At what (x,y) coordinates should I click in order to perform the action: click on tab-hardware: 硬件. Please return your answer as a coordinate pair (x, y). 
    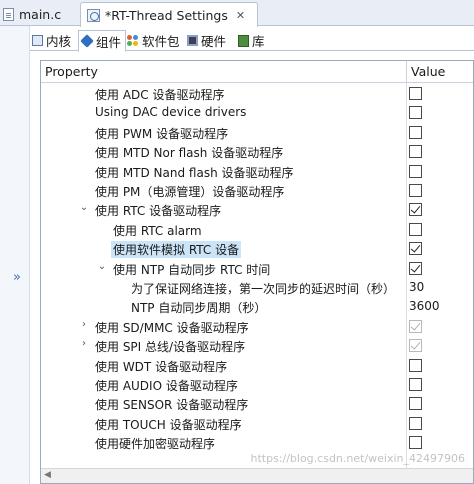
    Looking at the image, I should click on (210, 40).